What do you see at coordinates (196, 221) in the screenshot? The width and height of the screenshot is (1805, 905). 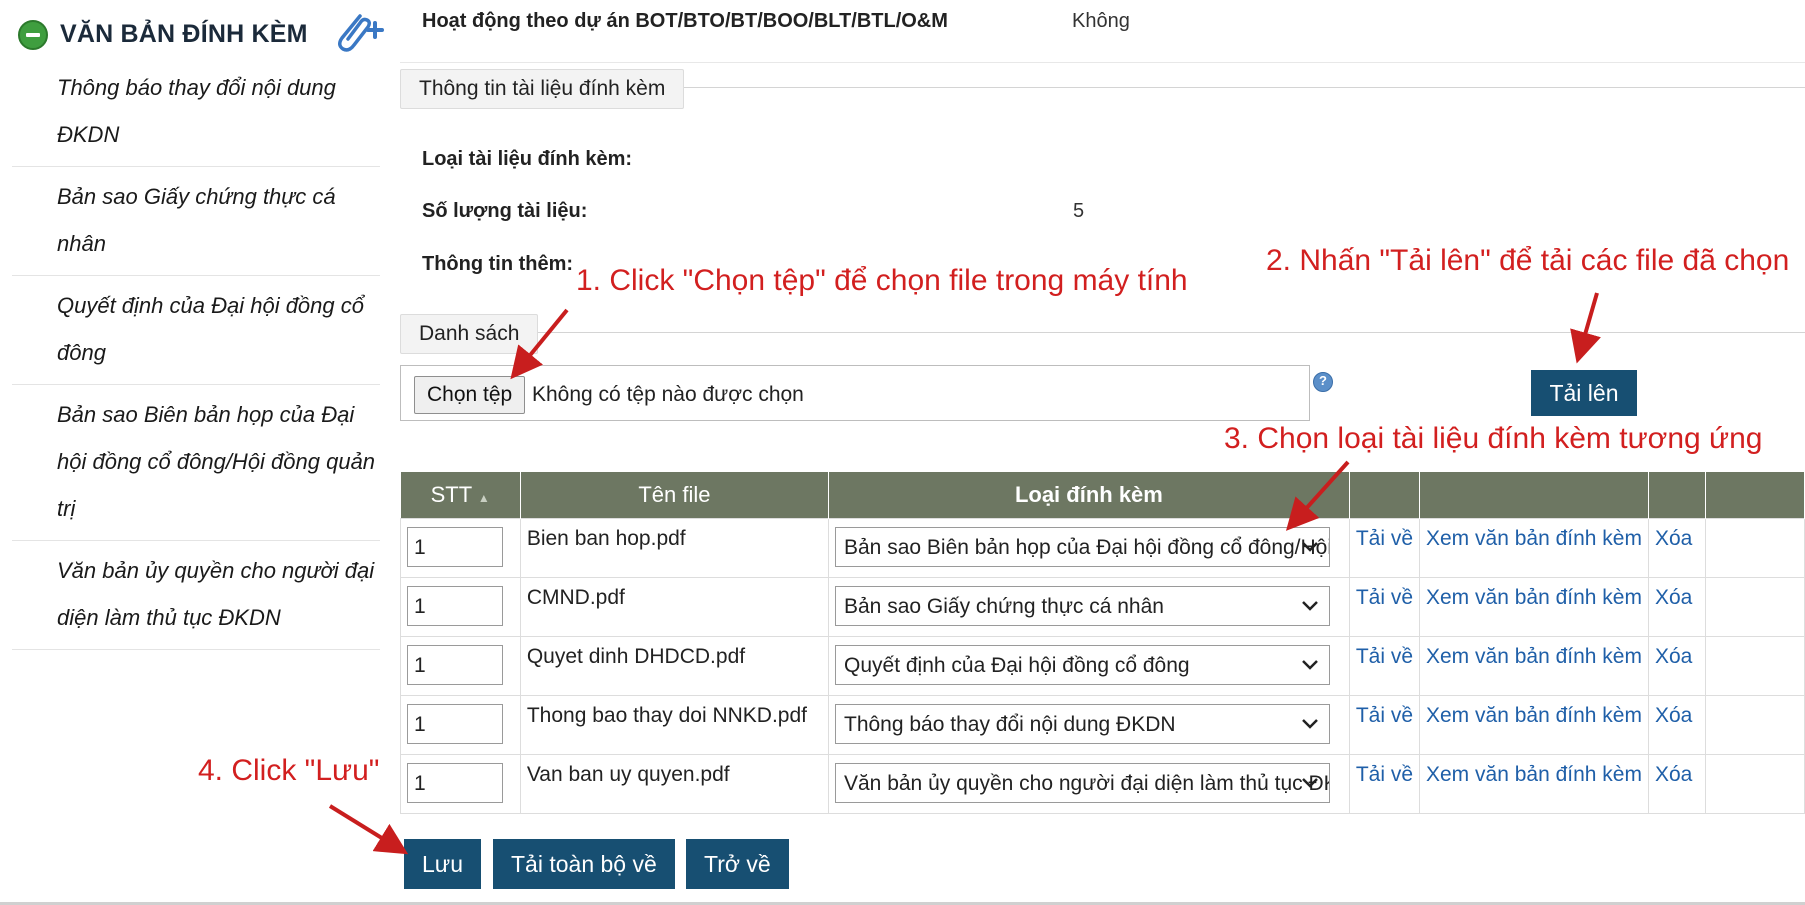 I see `sidebar-item: Bản sao Giấy chứng thực cá nhân` at bounding box center [196, 221].